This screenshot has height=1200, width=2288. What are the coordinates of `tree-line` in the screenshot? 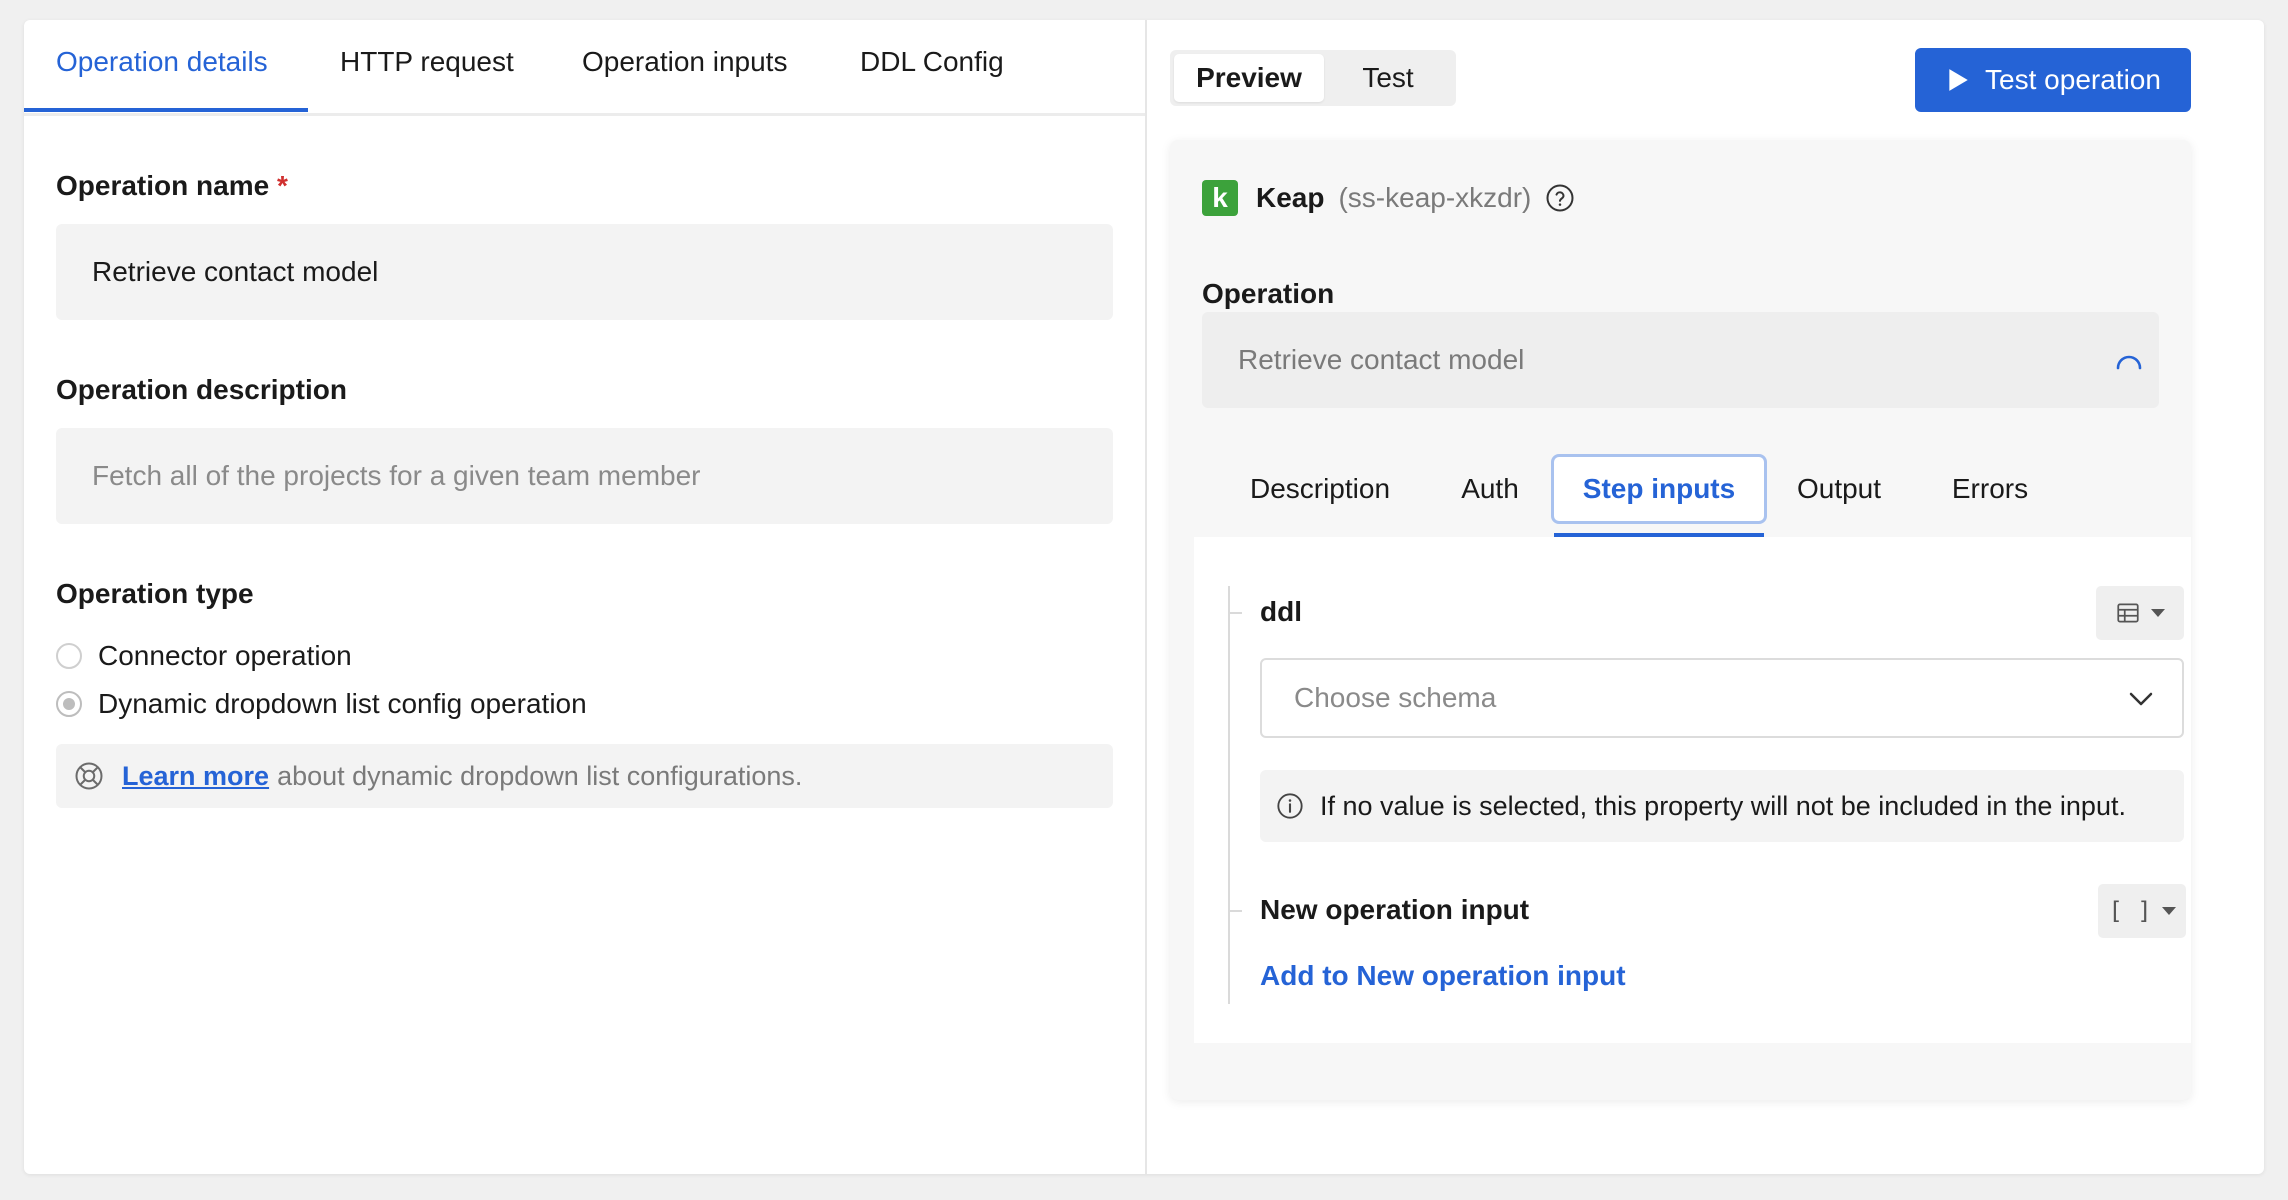 It's located at (1229, 795).